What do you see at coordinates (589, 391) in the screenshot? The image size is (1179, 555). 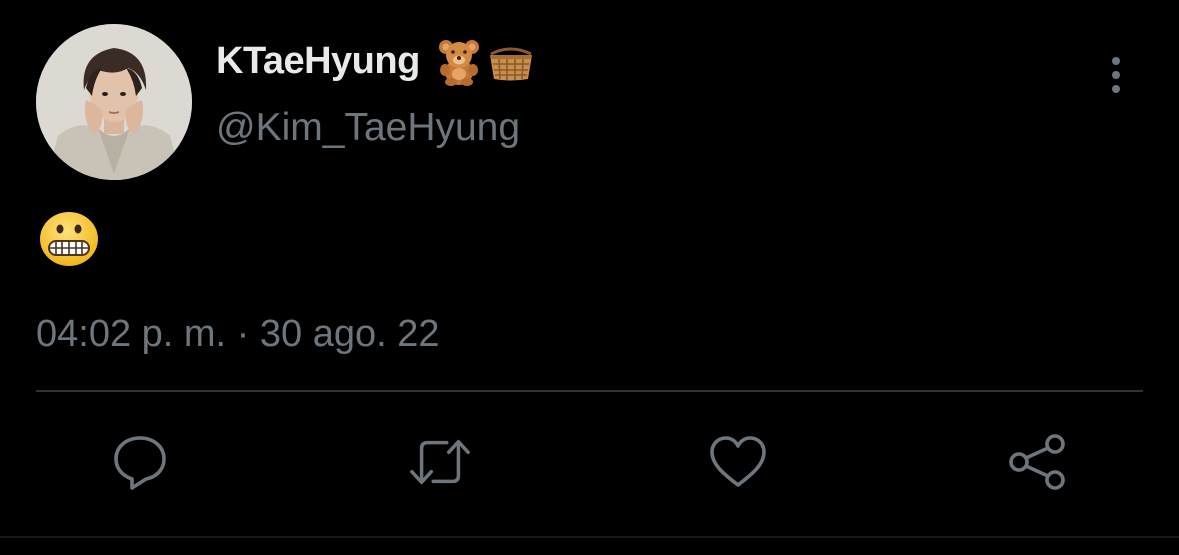 I see `divider` at bounding box center [589, 391].